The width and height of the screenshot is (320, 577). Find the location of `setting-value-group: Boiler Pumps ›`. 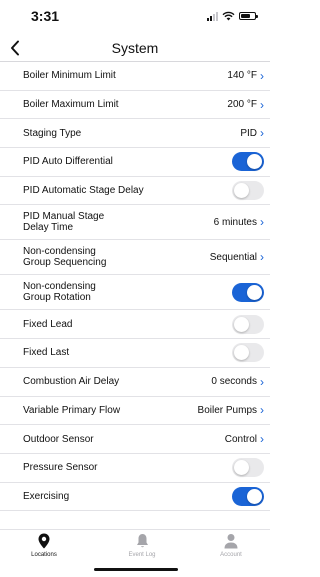

setting-value-group: Boiler Pumps › is located at coordinates (230, 410).